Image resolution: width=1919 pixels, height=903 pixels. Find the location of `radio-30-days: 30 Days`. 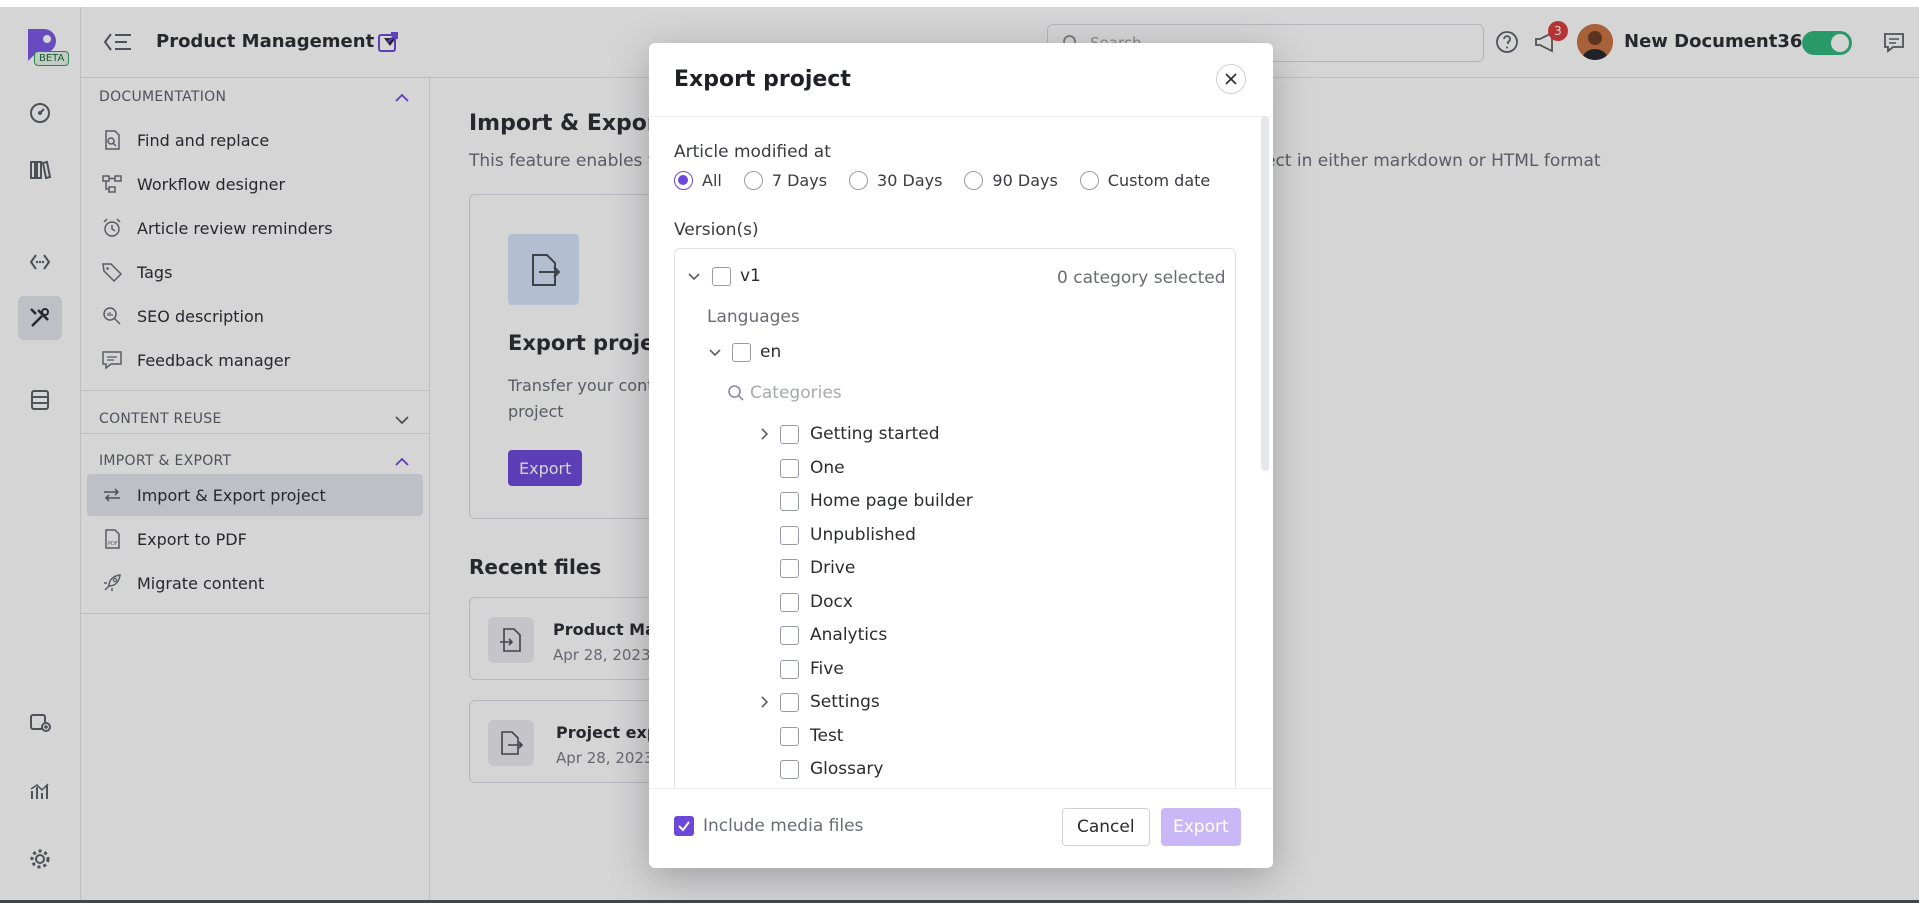

radio-30-days: 30 Days is located at coordinates (895, 180).